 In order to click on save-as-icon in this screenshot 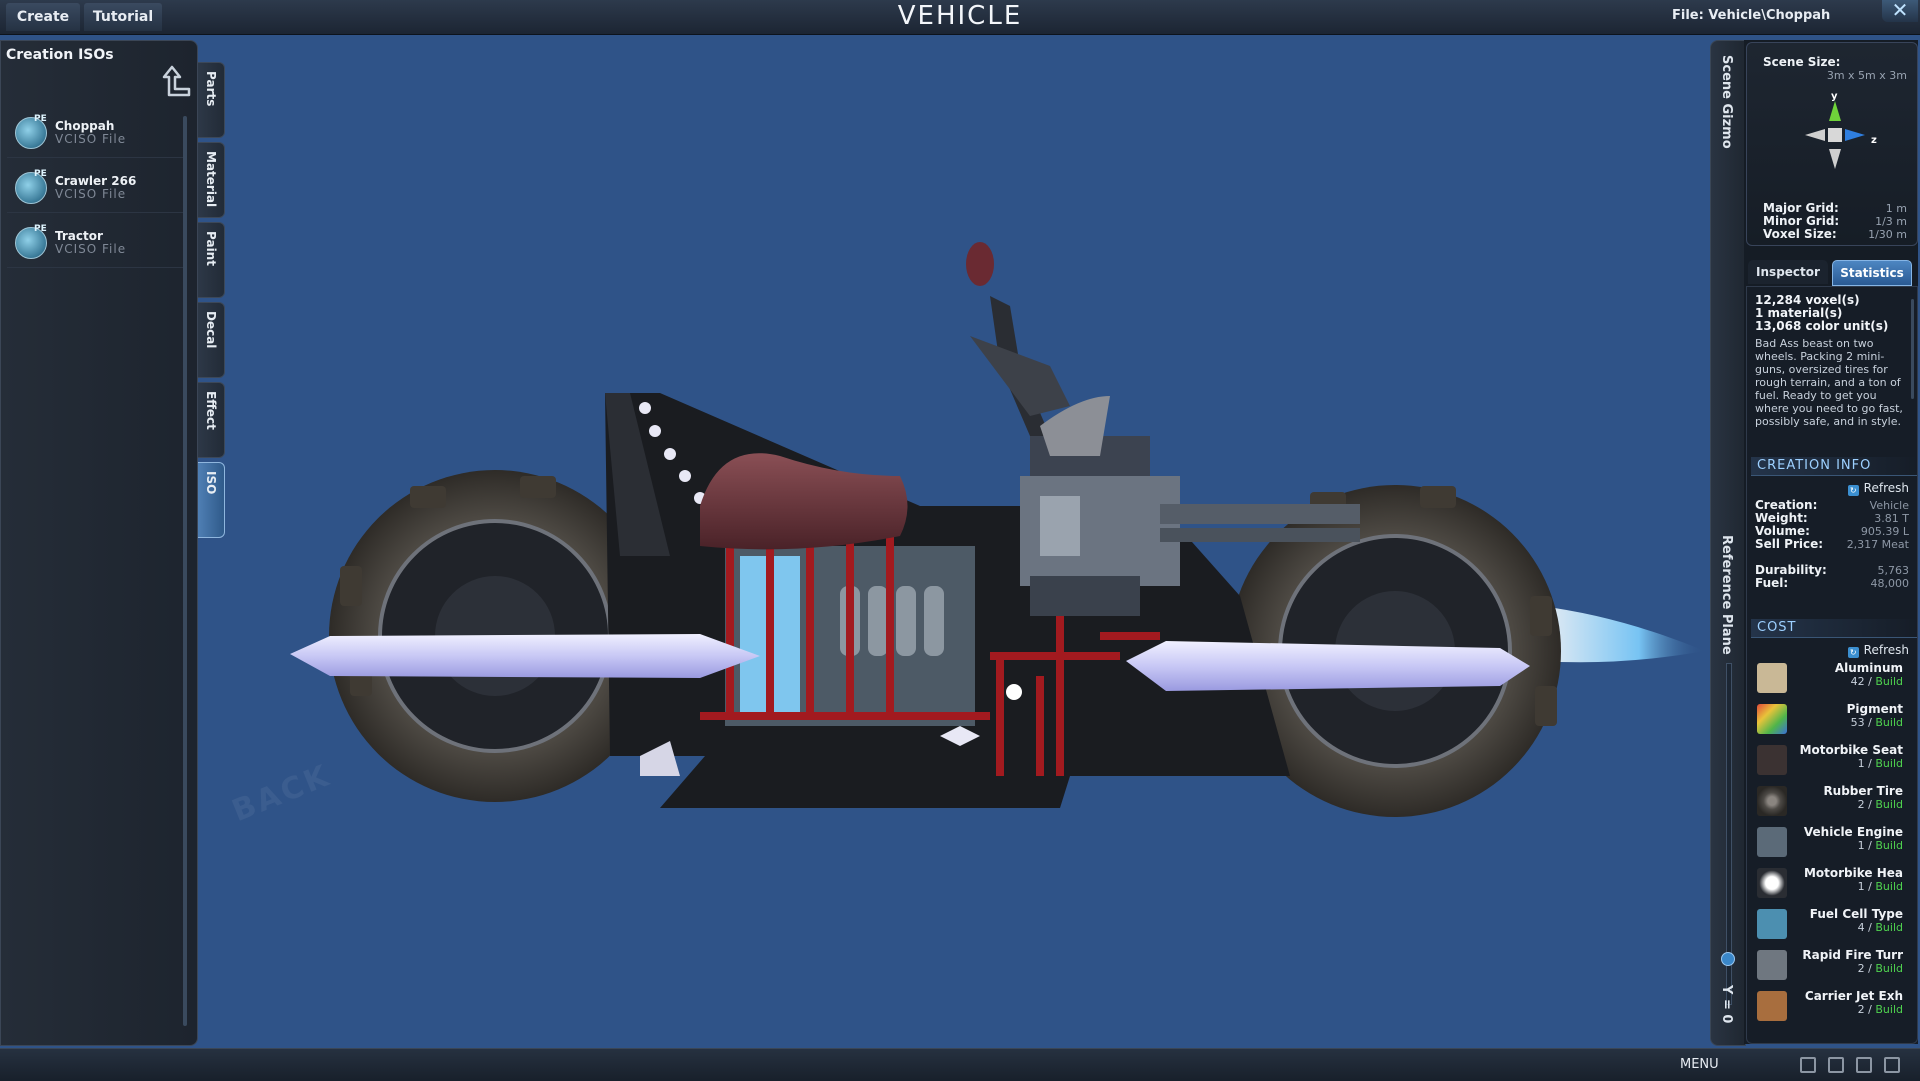, I will do `click(1864, 1065)`.